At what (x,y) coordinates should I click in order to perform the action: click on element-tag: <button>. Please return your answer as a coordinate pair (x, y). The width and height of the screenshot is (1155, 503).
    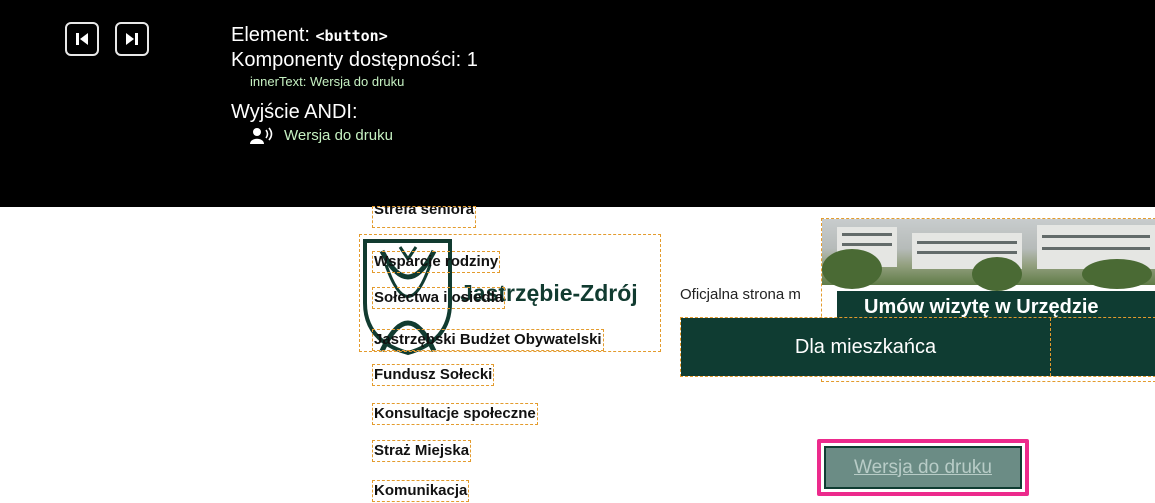
    Looking at the image, I should click on (351, 36).